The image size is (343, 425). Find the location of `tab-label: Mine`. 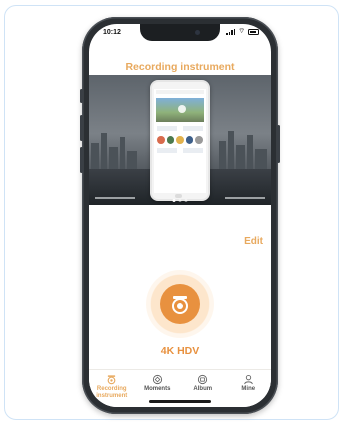

tab-label: Mine is located at coordinates (248, 389).